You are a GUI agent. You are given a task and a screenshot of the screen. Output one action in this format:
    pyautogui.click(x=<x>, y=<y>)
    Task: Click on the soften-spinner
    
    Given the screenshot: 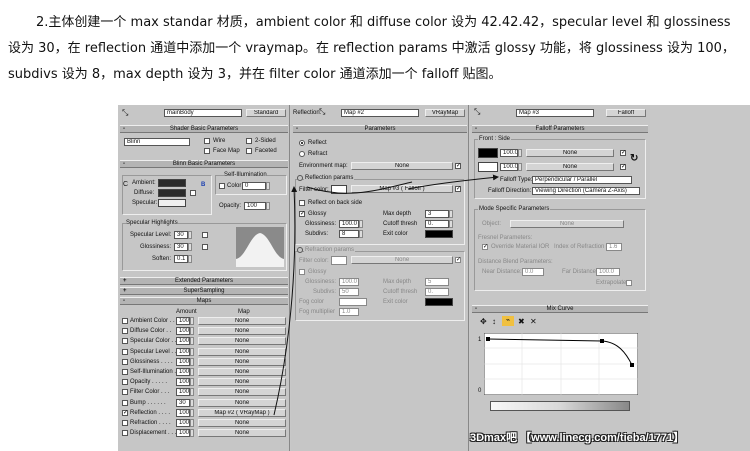 What is the action you would take?
    pyautogui.click(x=190, y=259)
    